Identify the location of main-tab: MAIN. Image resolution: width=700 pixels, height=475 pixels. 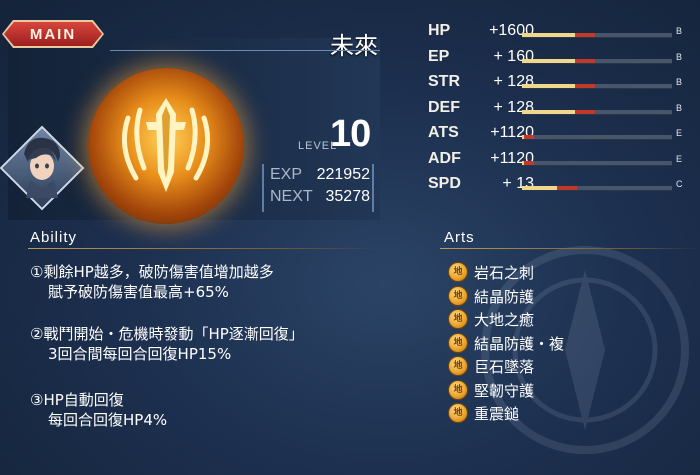
(53, 34).